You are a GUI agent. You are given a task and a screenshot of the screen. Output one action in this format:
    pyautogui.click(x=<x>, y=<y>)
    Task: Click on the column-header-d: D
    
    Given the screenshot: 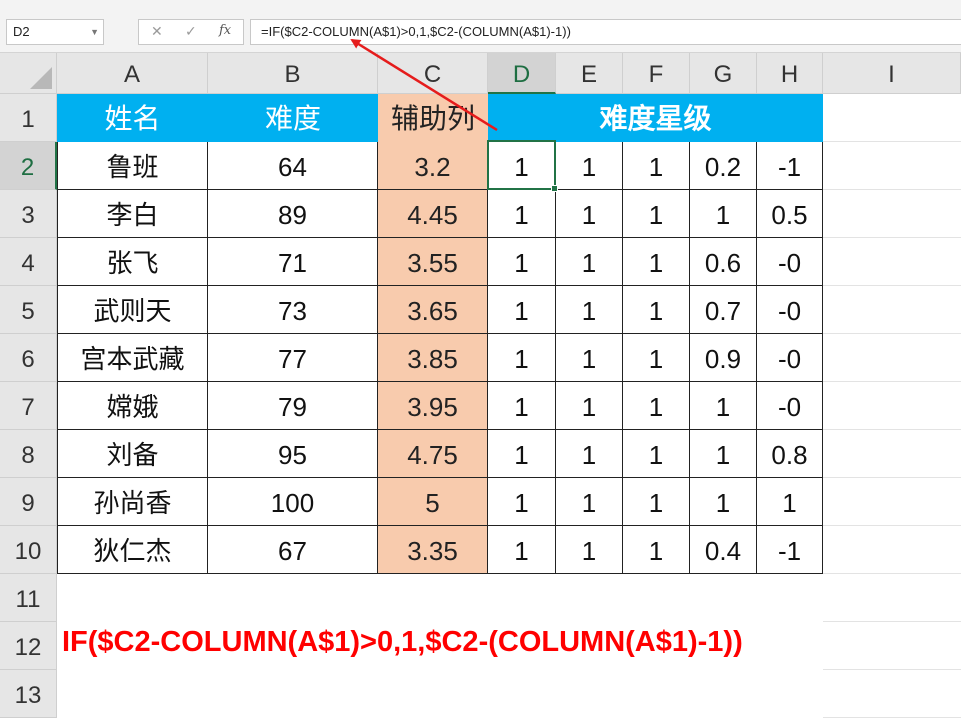 What is the action you would take?
    pyautogui.click(x=522, y=73)
    